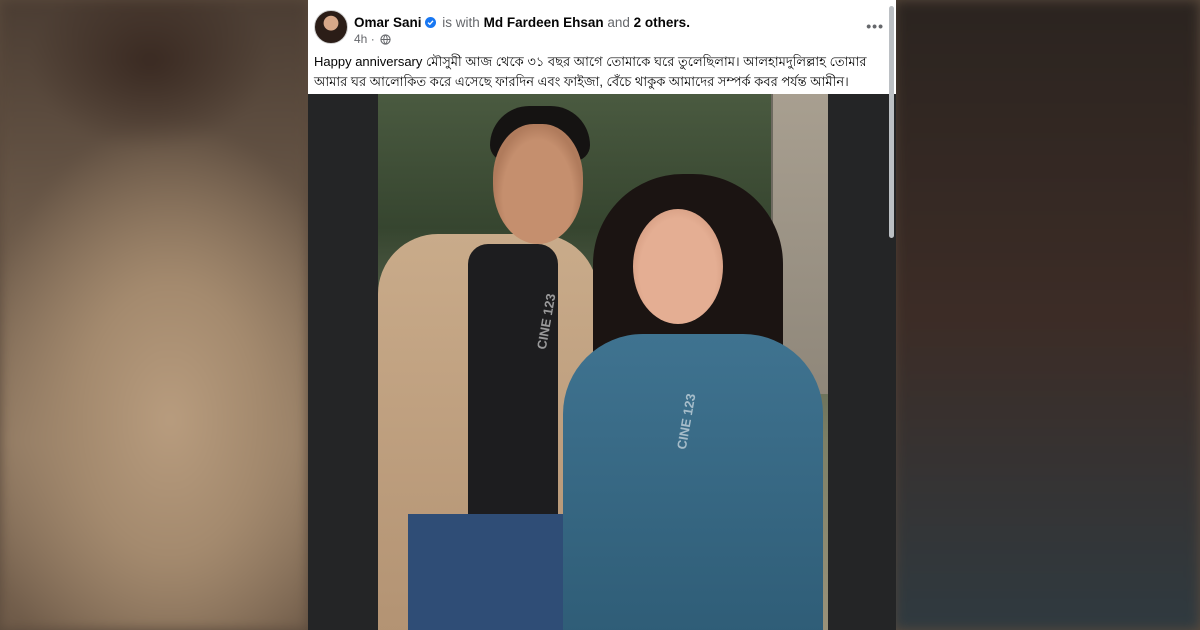  Describe the element at coordinates (693, 482) in the screenshot. I see `photo-woman-dress` at that location.